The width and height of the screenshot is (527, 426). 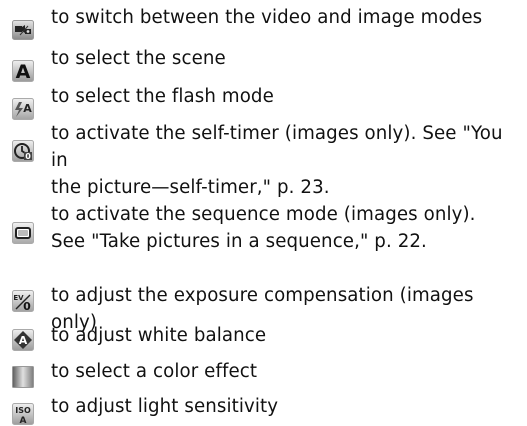 What do you see at coordinates (165, 406) in the screenshot?
I see `list-item-text: to adjust light sensitivity` at bounding box center [165, 406].